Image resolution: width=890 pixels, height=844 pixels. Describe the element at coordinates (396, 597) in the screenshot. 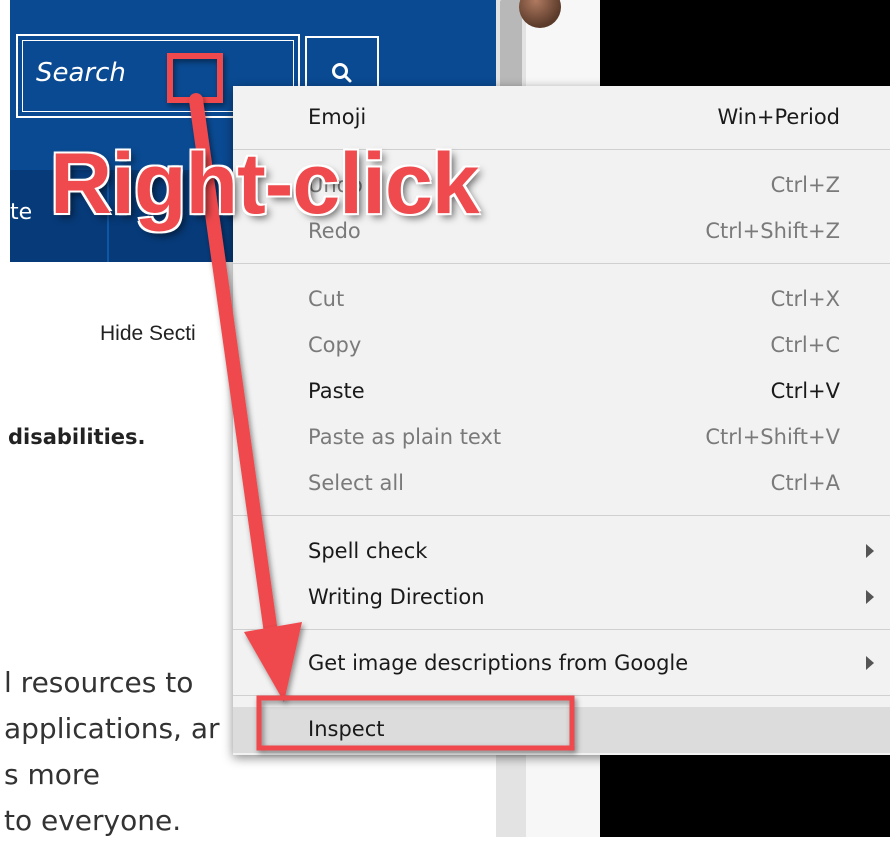

I see `menu-item-label: Writing Direction` at that location.